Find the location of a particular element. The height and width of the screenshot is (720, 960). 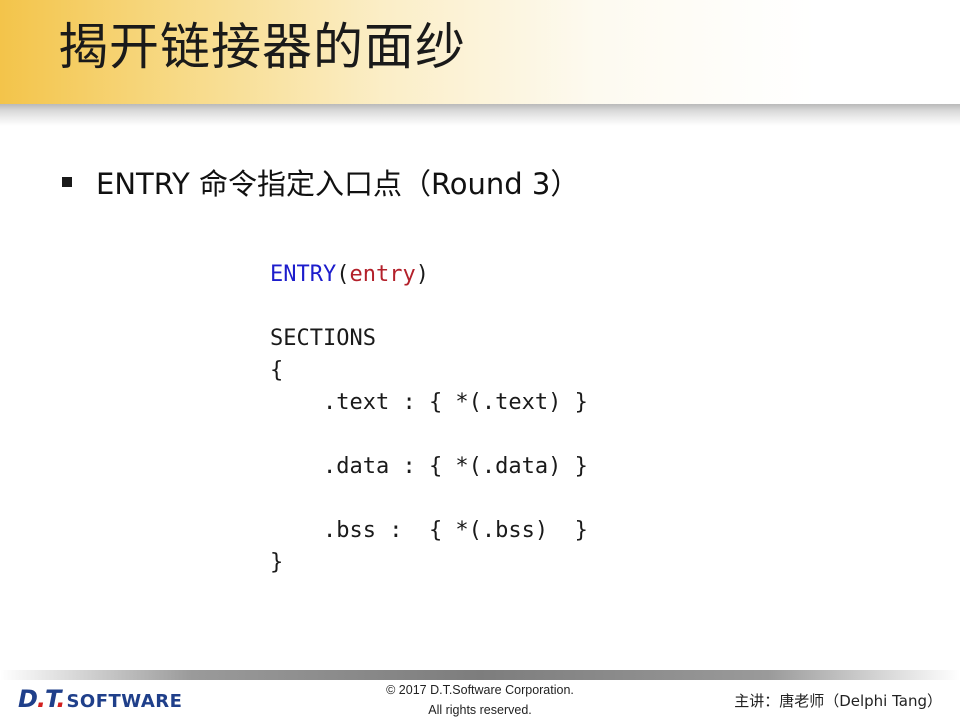

title-shadow is located at coordinates (480, 115).